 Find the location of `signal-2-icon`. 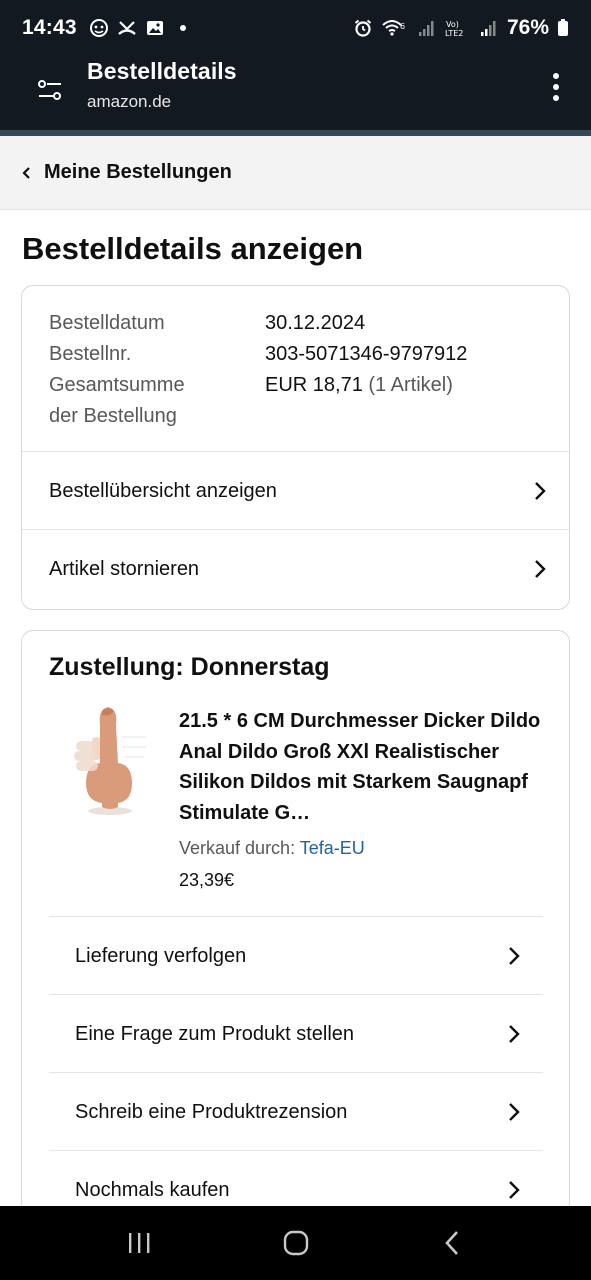

signal-2-icon is located at coordinates (489, 28).